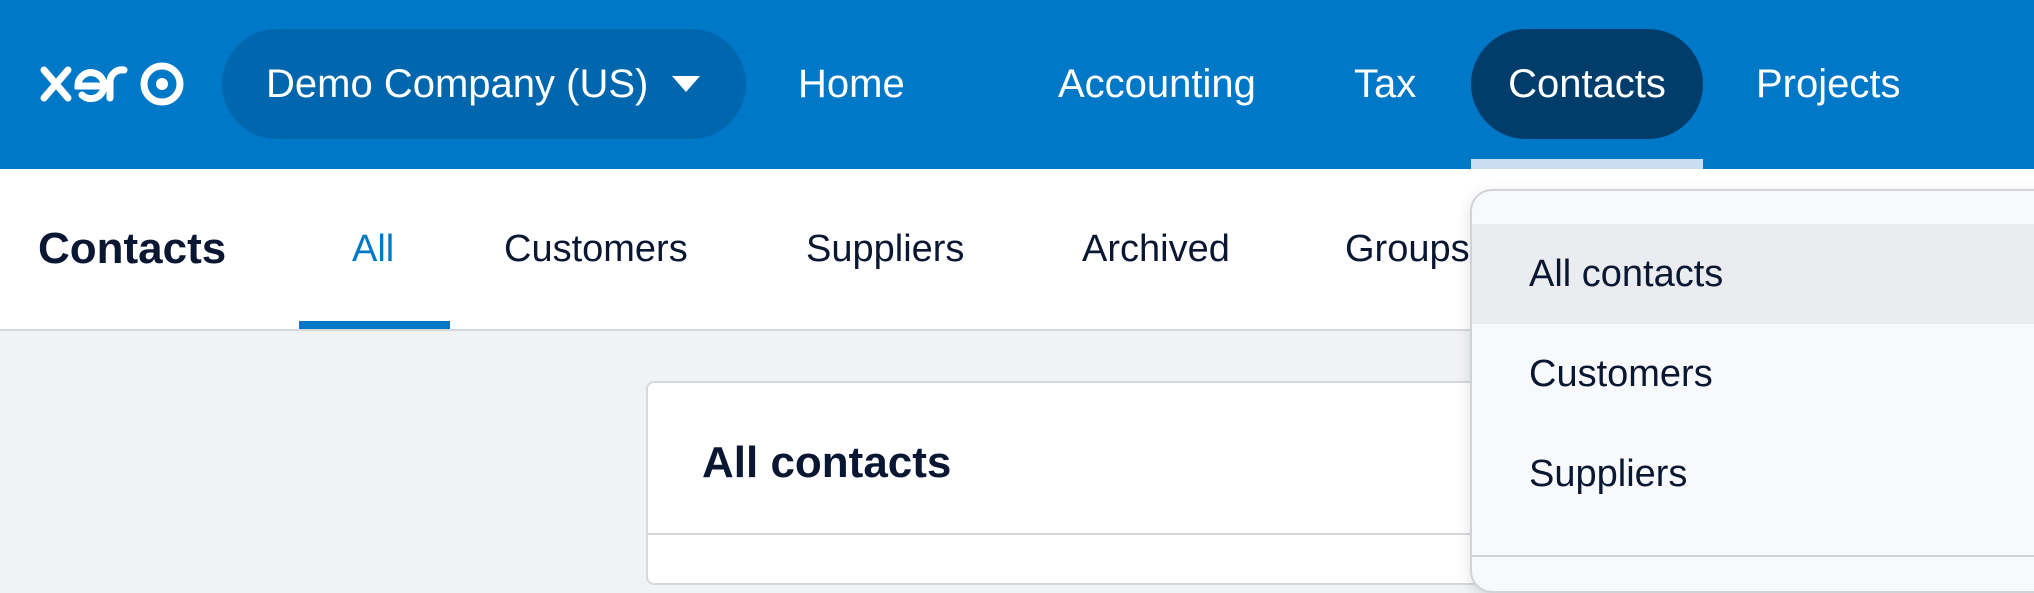  Describe the element at coordinates (373, 249) in the screenshot. I see `tab-all: All` at that location.